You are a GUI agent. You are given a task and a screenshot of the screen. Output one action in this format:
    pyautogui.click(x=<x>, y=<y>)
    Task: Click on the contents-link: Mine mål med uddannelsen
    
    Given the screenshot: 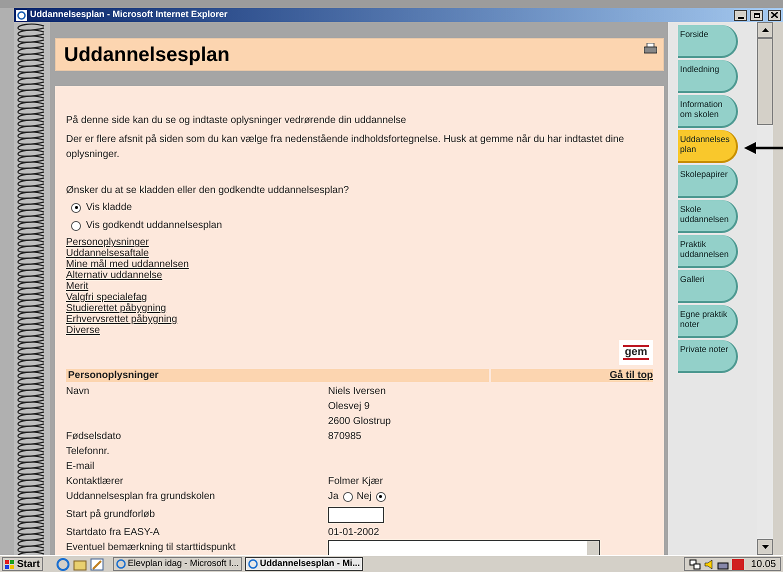 What is the action you would take?
    pyautogui.click(x=127, y=264)
    